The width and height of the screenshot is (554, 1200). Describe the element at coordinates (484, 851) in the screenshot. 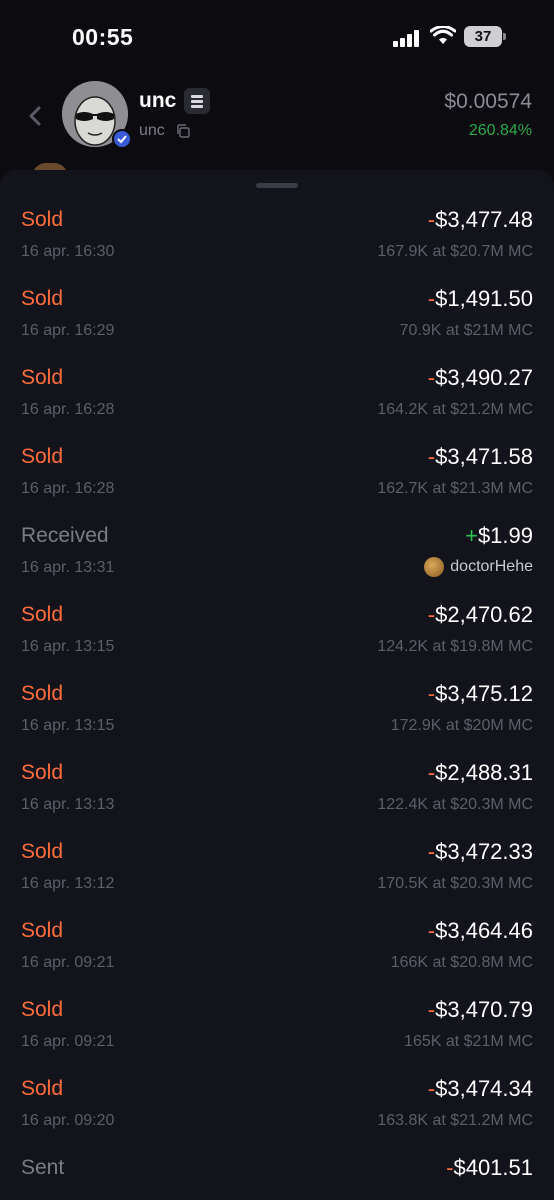

I see `amount-value: $3,472.33` at that location.